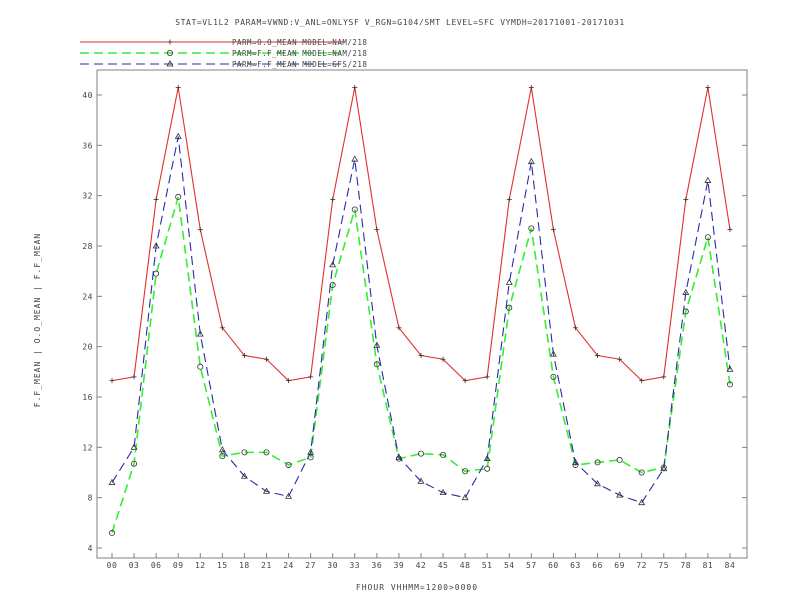  What do you see at coordinates (597, 565) in the screenshot?
I see `x-tick-label: 66` at bounding box center [597, 565].